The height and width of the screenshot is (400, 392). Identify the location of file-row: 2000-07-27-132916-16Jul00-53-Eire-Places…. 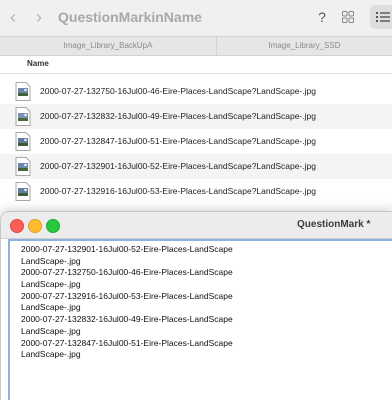
(196, 191).